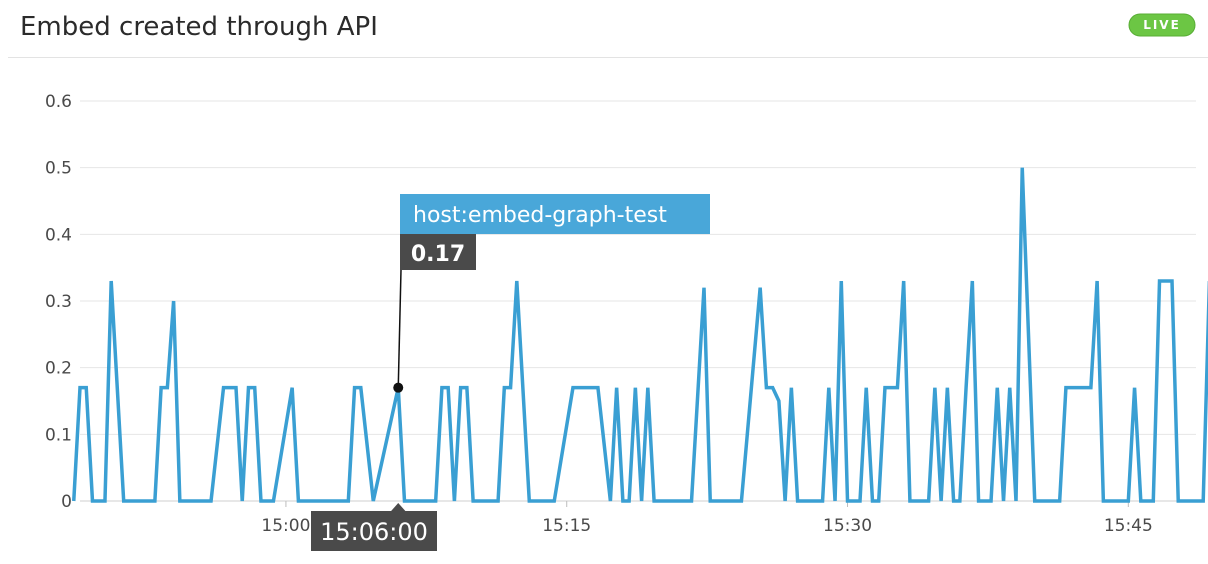 The width and height of the screenshot is (1208, 564). What do you see at coordinates (58, 369) in the screenshot?
I see `y-tick-label: 0.2` at bounding box center [58, 369].